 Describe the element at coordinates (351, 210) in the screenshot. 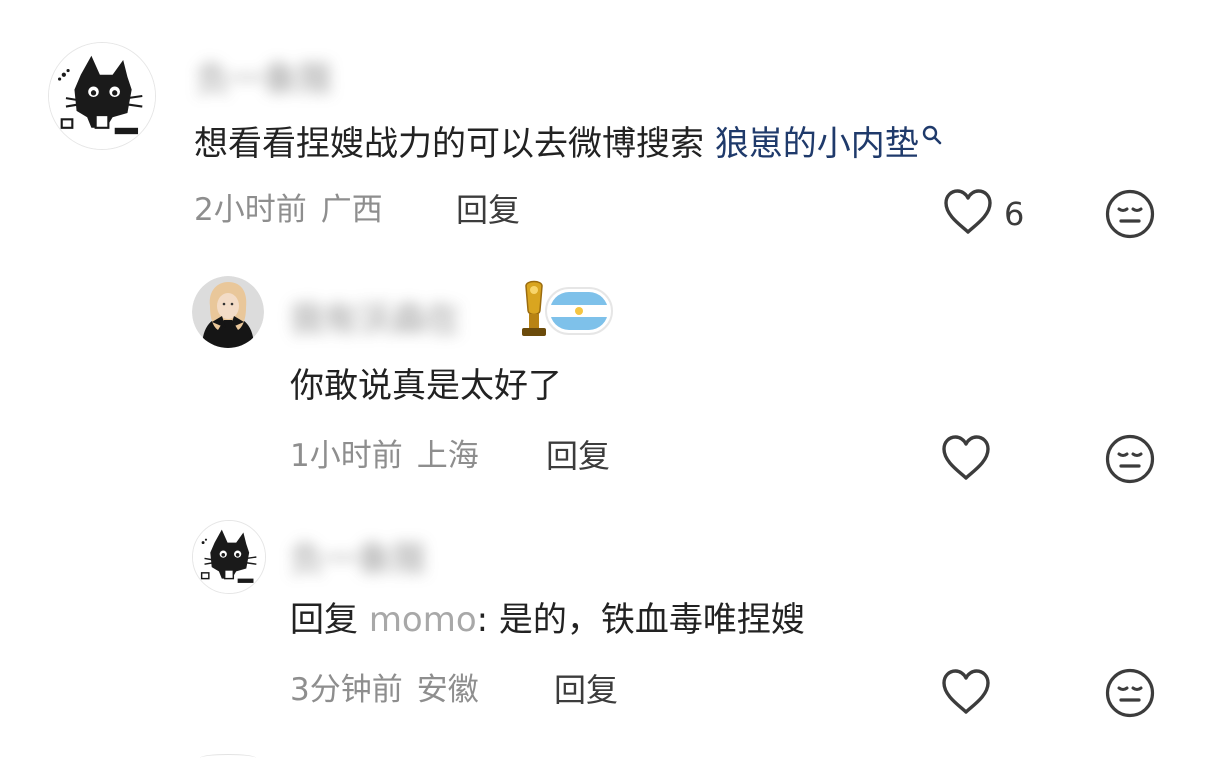

I see `location: 广西` at that location.